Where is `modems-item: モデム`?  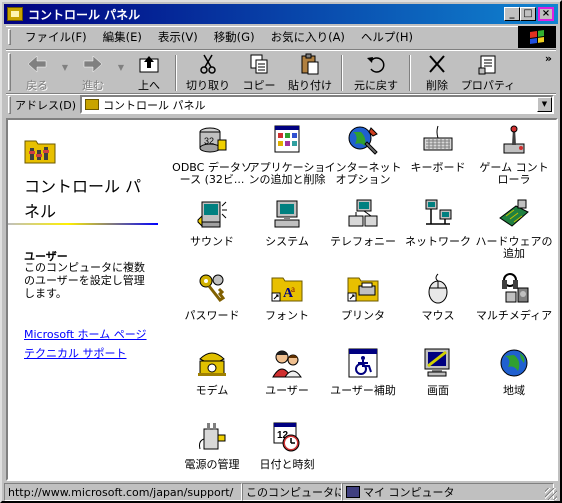 modems-item: モデム is located at coordinates (212, 372).